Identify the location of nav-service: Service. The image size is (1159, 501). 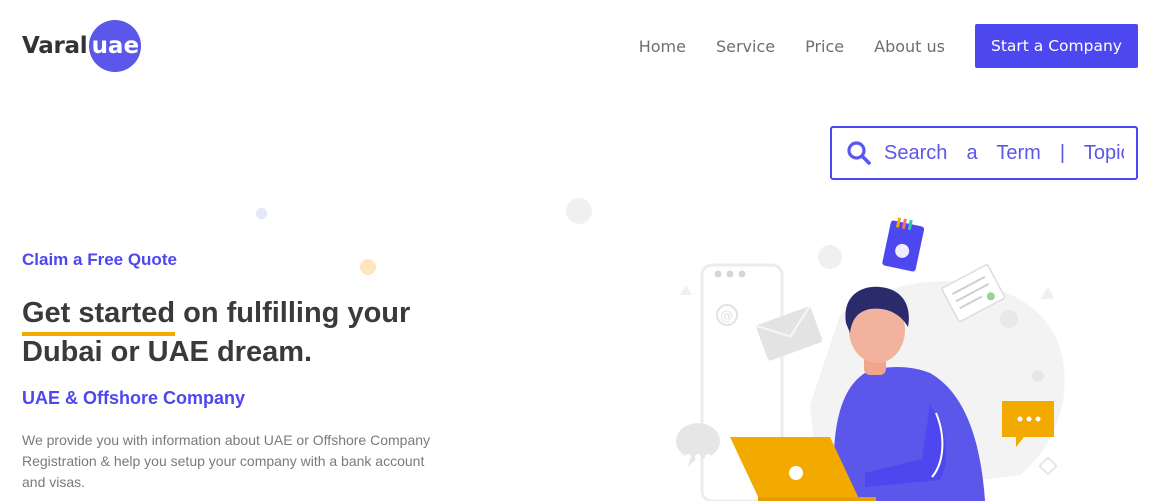
(745, 46).